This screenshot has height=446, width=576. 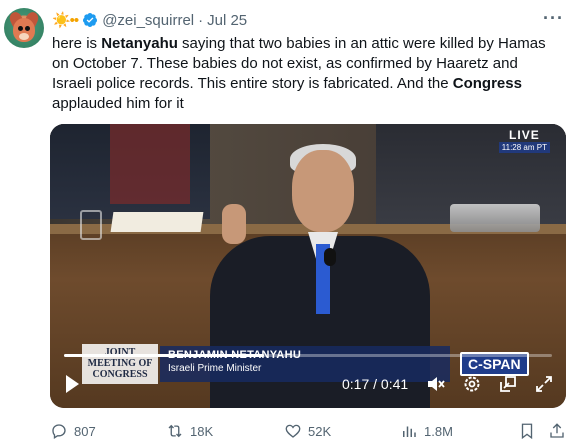 I want to click on fullscreen-icon, so click(x=544, y=384).